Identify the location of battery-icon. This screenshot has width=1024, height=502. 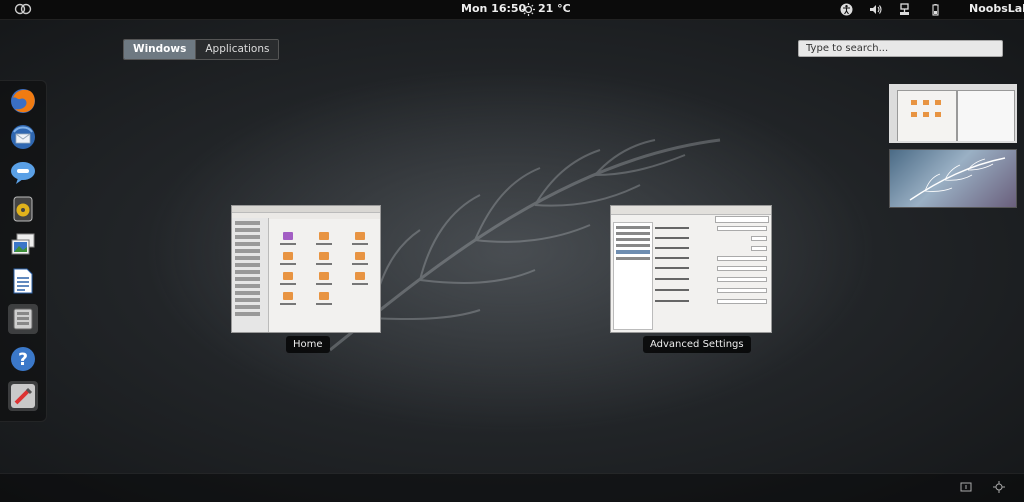
(935, 9).